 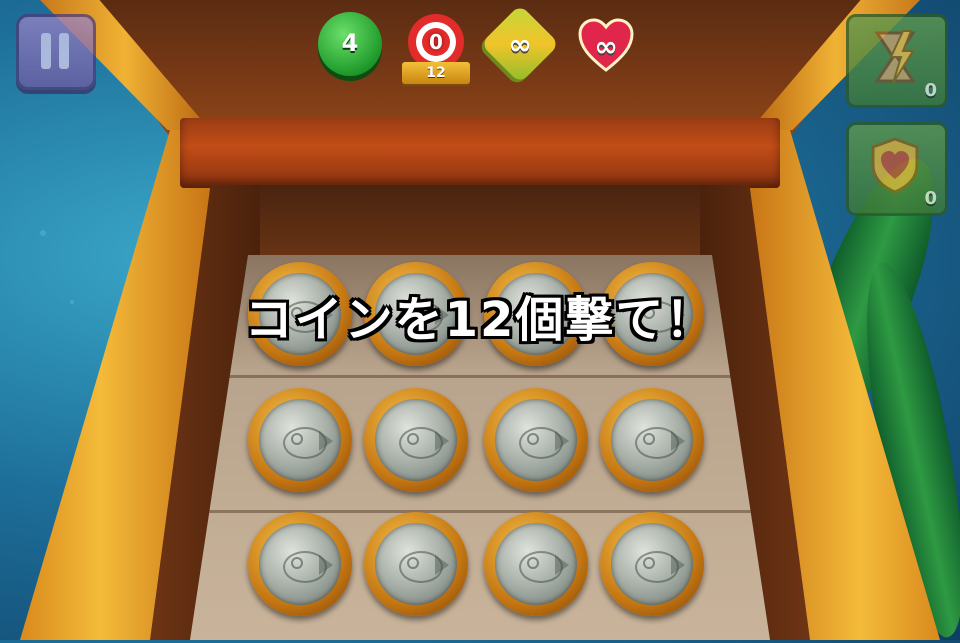 I want to click on hourglass-powerup-button: 0, so click(x=897, y=61).